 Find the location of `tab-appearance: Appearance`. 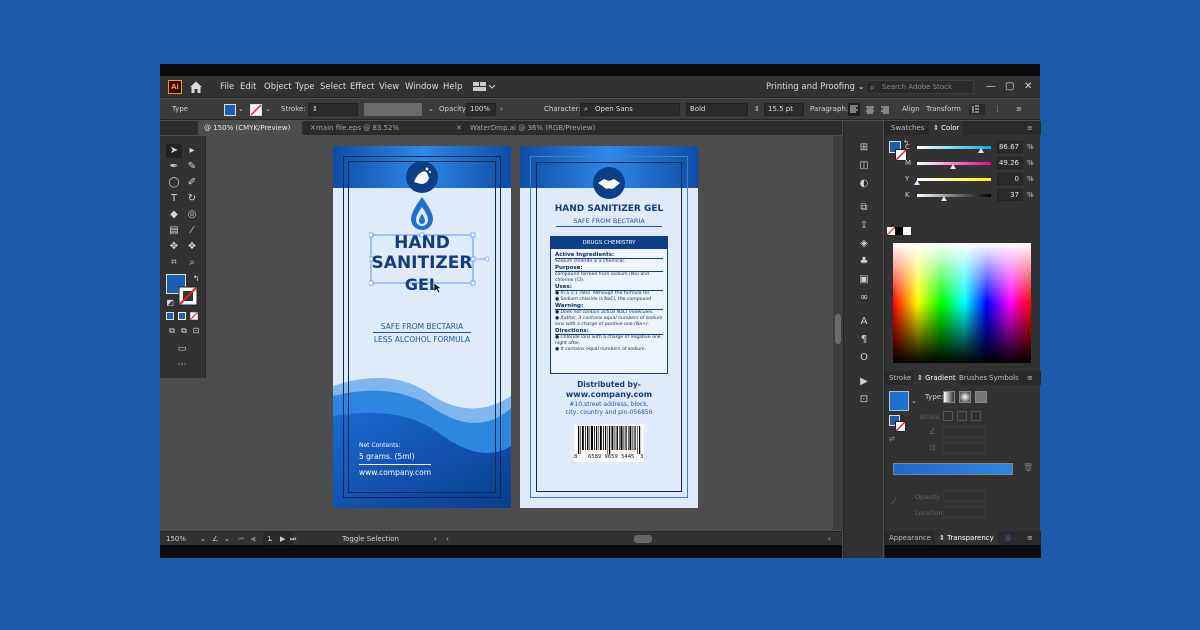

tab-appearance: Appearance is located at coordinates (910, 538).